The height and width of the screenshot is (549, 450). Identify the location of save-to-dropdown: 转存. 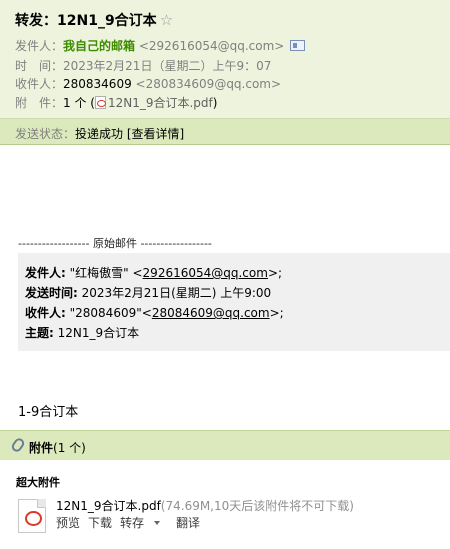
(144, 523).